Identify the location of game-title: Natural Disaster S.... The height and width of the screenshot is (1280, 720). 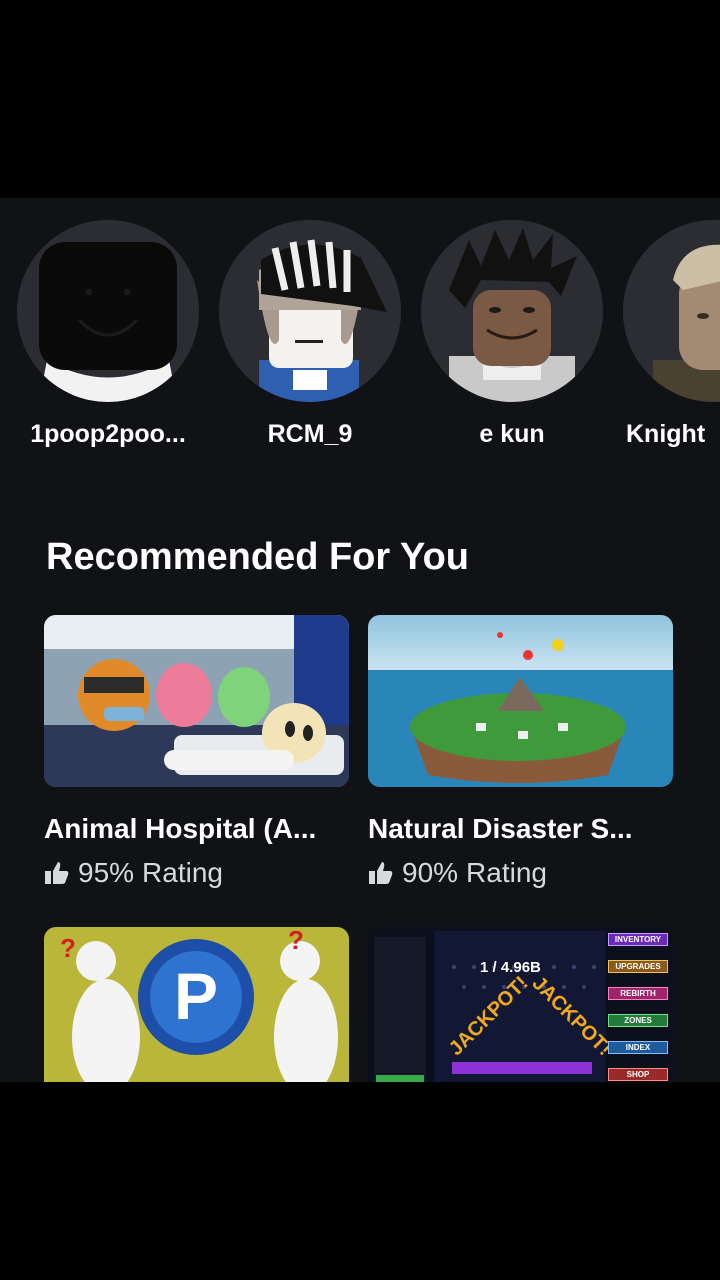
(528, 829).